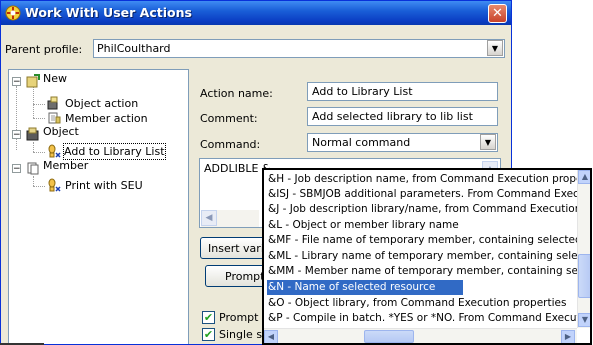 Image resolution: width=593 pixels, height=345 pixels. What do you see at coordinates (61, 131) in the screenshot?
I see `tree-item-label: Object` at bounding box center [61, 131].